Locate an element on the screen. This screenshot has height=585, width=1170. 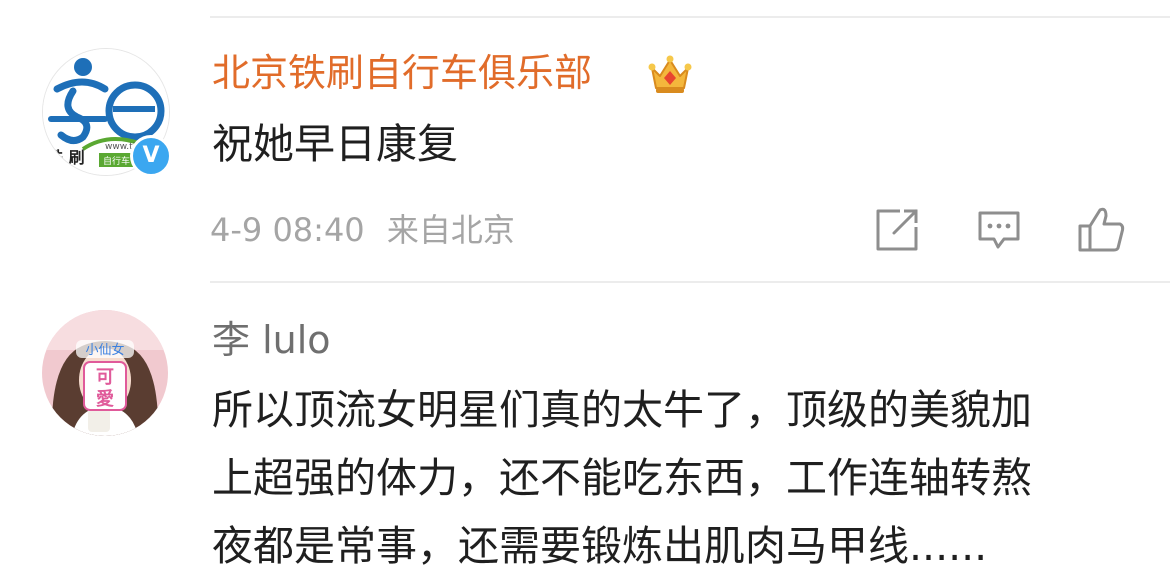
timestamp: 4-9 08:40 is located at coordinates (287, 230).